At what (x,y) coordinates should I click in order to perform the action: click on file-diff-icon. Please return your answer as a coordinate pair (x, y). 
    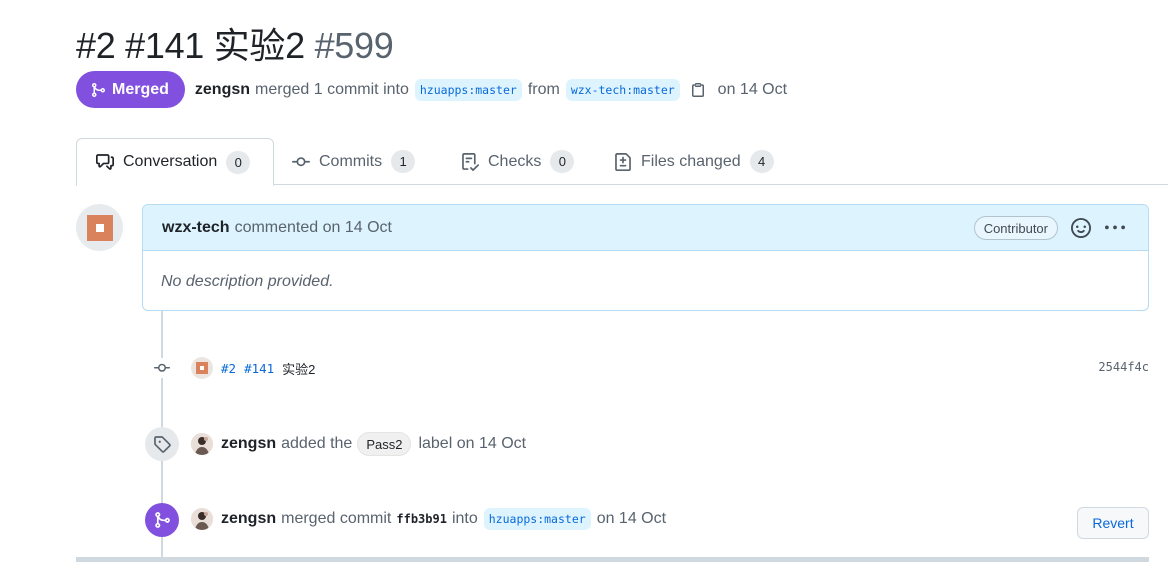
    Looking at the image, I should click on (623, 161).